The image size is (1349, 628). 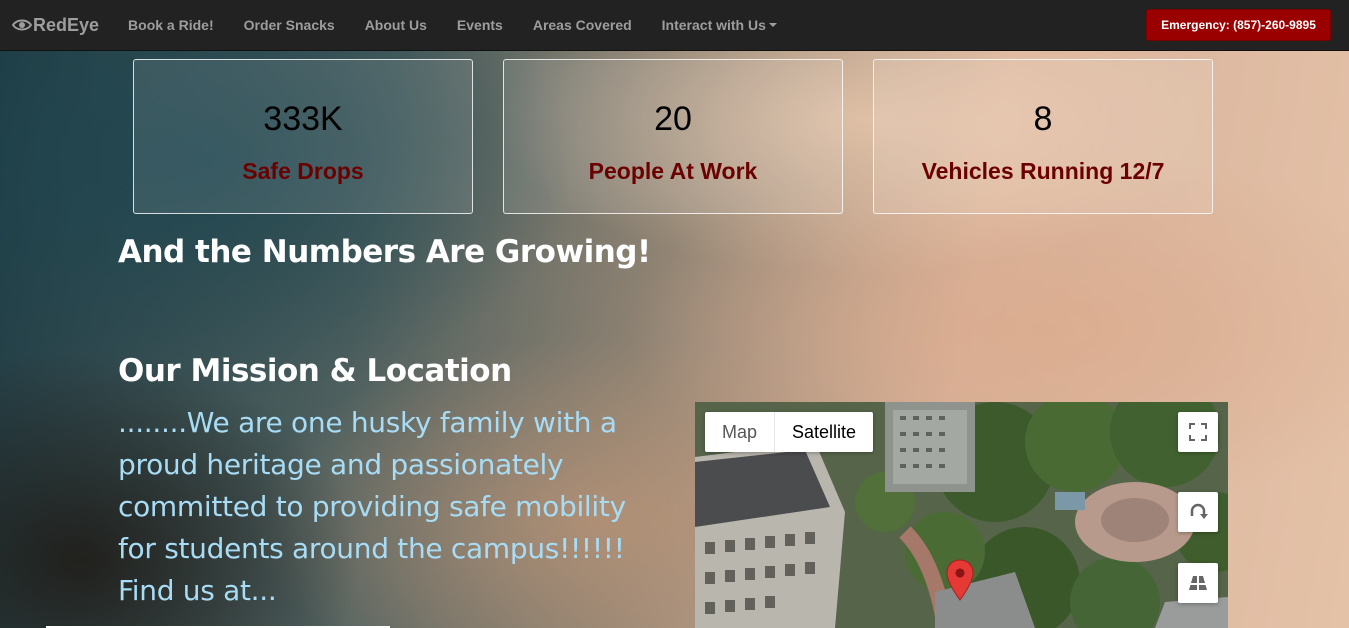 I want to click on mission-line: committed to providing safe mobility, so click(x=372, y=506).